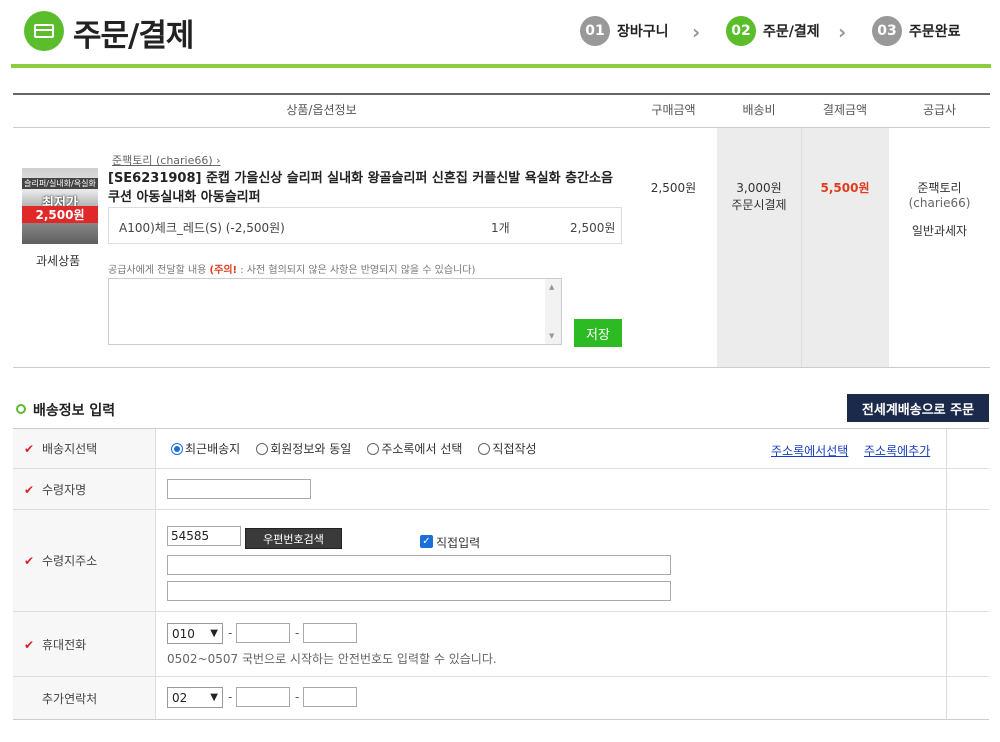  What do you see at coordinates (263, 633) in the screenshot?
I see `mobile-middle-input` at bounding box center [263, 633].